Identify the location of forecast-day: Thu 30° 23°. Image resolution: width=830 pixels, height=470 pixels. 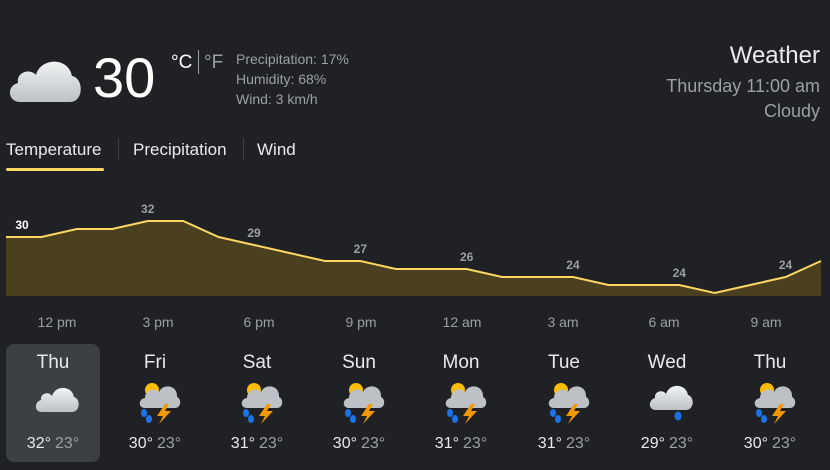
(770, 403).